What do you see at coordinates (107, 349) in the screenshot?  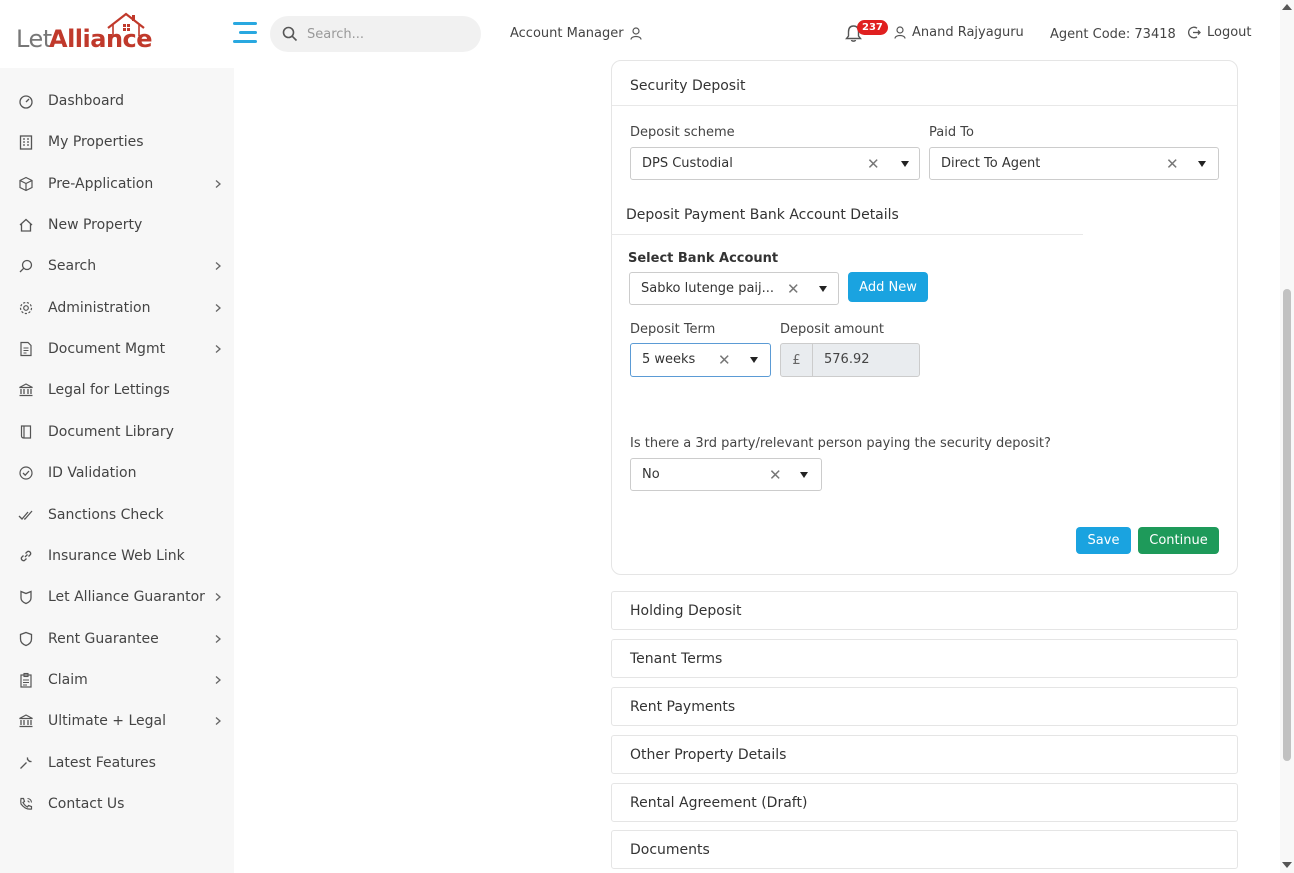 I see `sidebar-item-label: Document Mgmt` at bounding box center [107, 349].